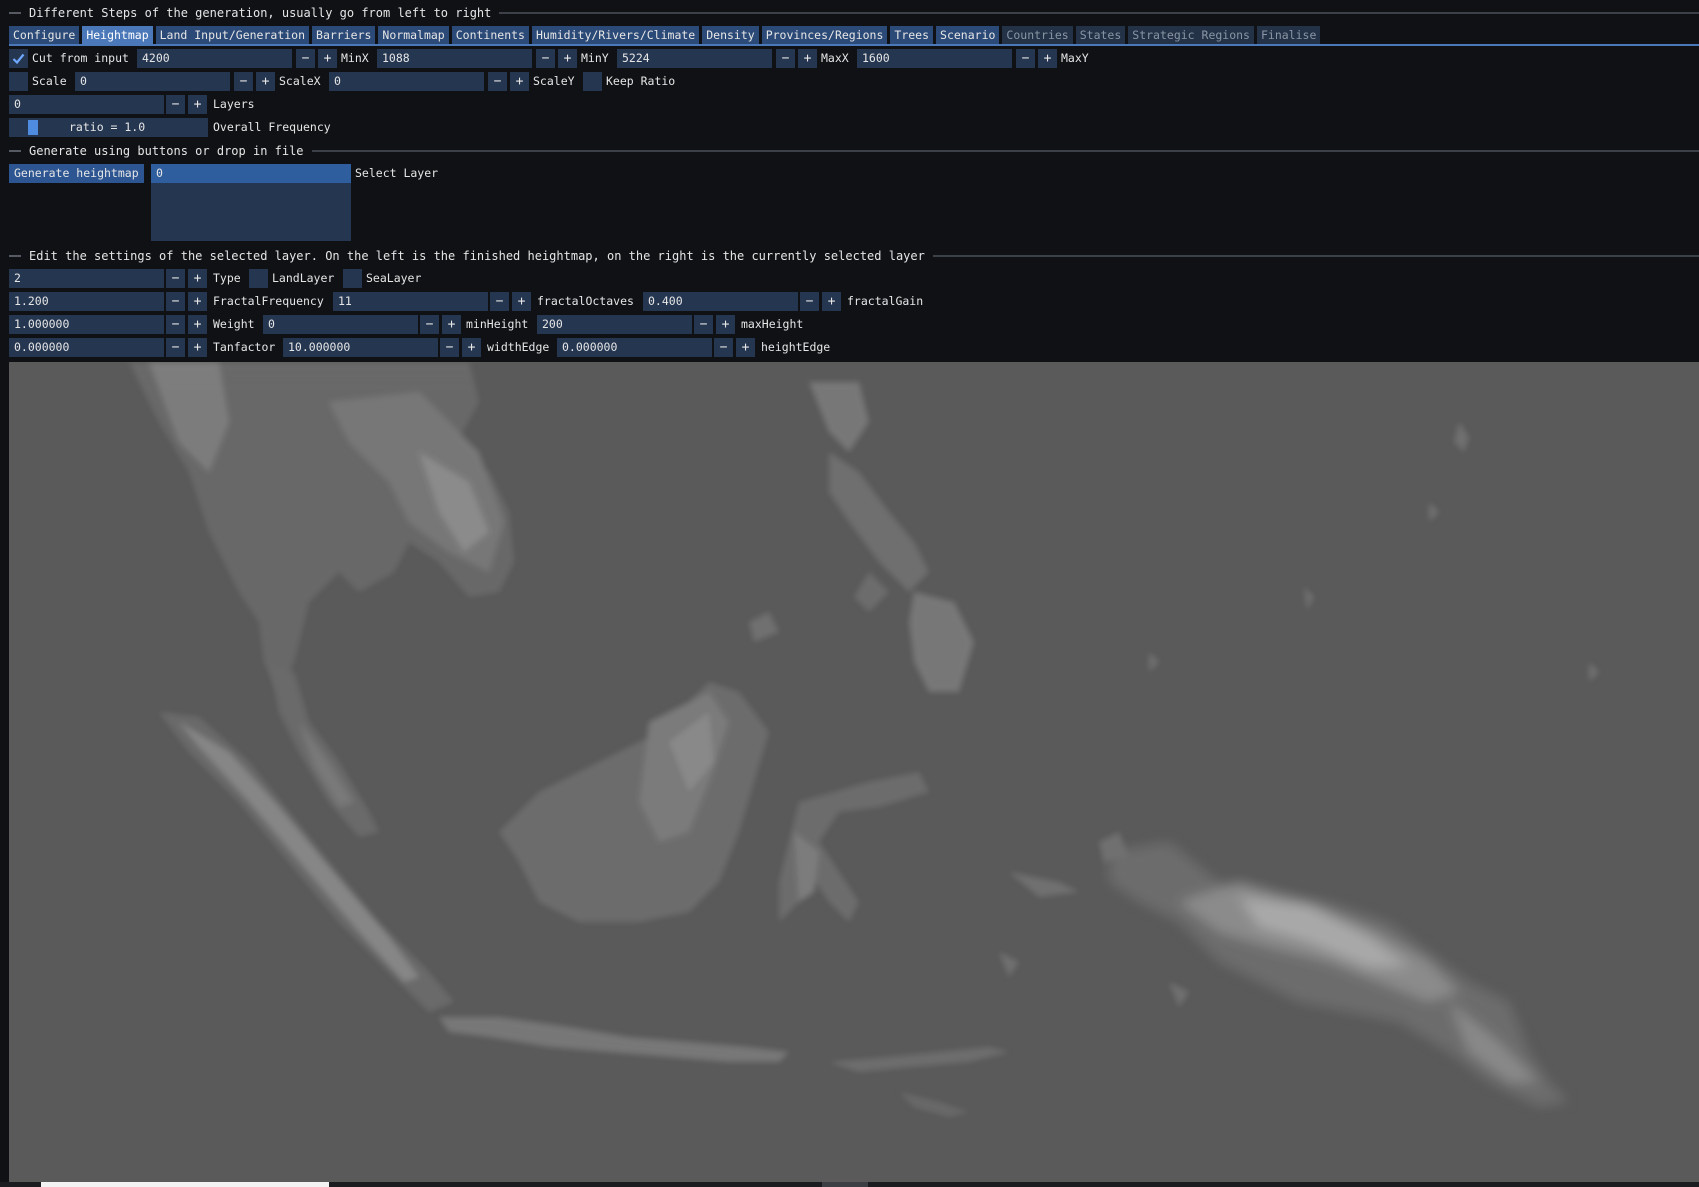 The height and width of the screenshot is (1187, 1699). Describe the element at coordinates (807, 58) in the screenshot. I see `maxx-plus-button: +` at that location.